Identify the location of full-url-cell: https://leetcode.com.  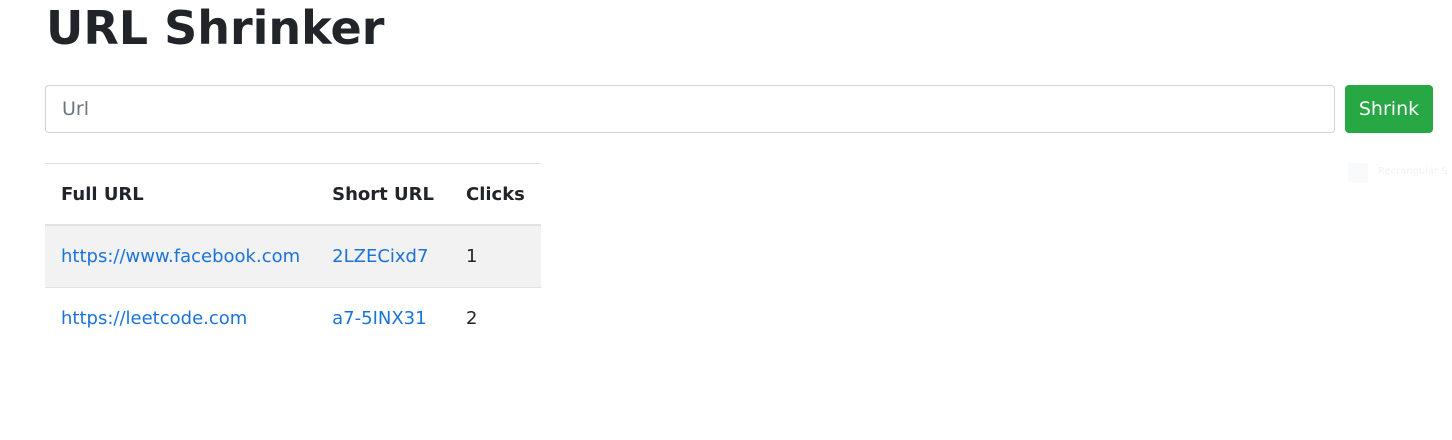
(181, 318).